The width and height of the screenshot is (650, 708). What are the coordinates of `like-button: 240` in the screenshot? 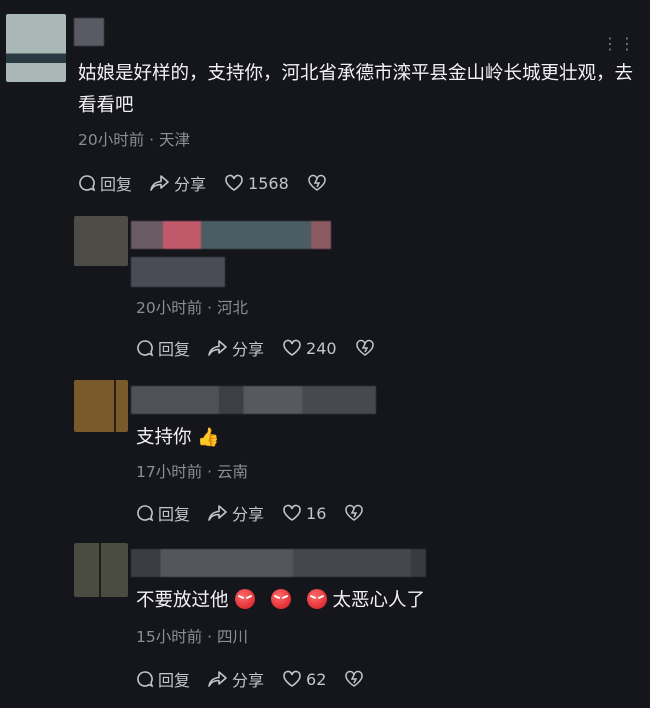 It's located at (309, 348).